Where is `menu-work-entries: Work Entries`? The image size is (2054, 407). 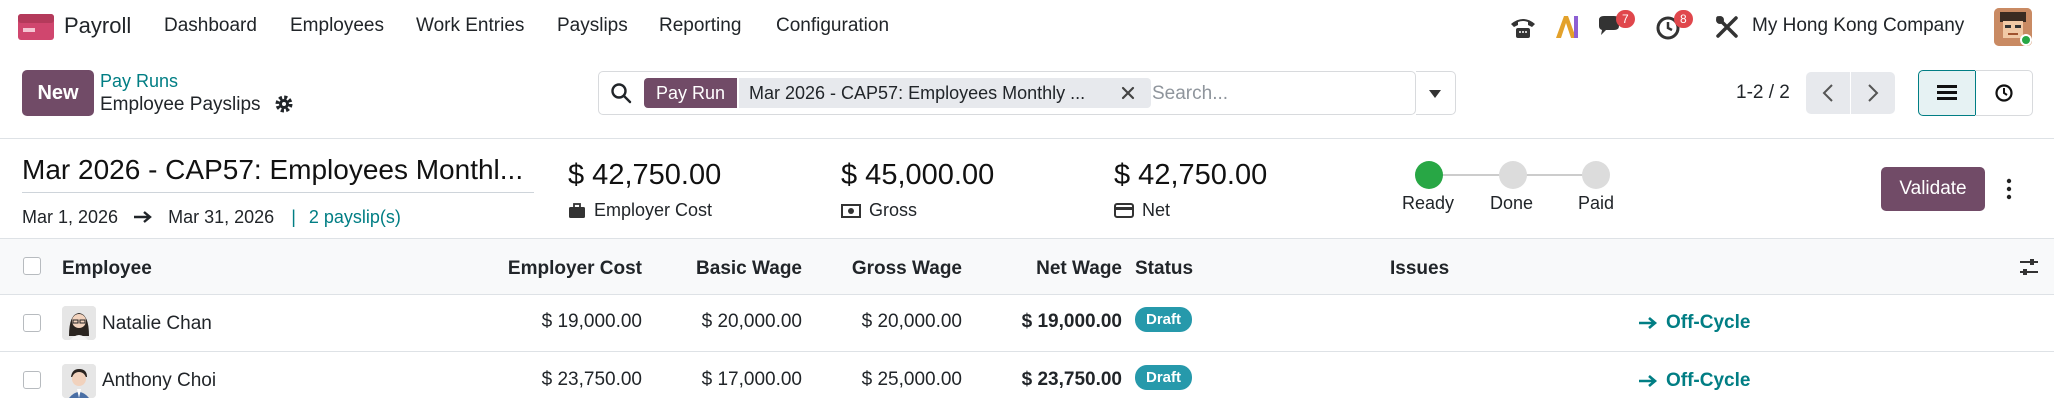 menu-work-entries: Work Entries is located at coordinates (470, 26).